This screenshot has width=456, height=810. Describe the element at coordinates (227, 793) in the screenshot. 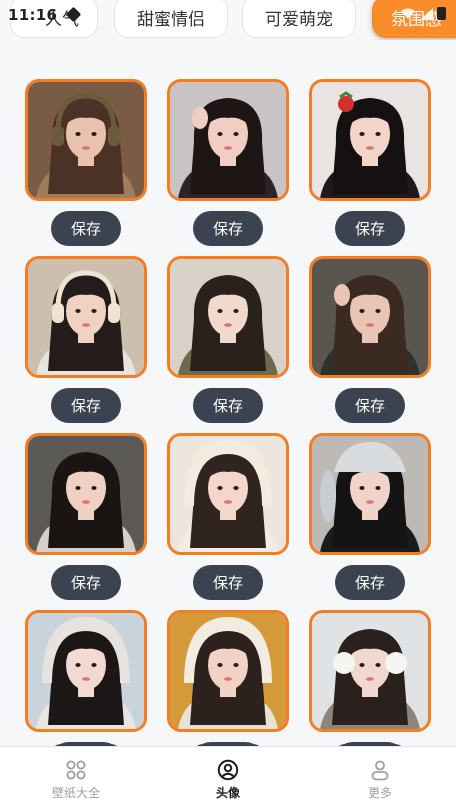

I see `nav-avatars-label: 头像` at that location.